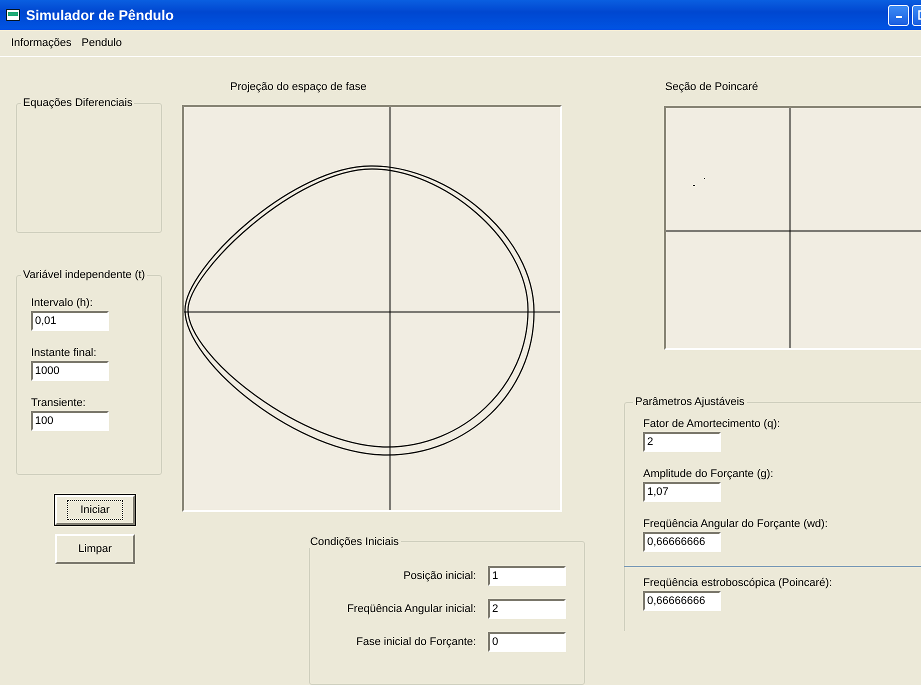 This screenshot has height=685, width=921. Describe the element at coordinates (70, 371) in the screenshot. I see `text-field: 1000` at that location.